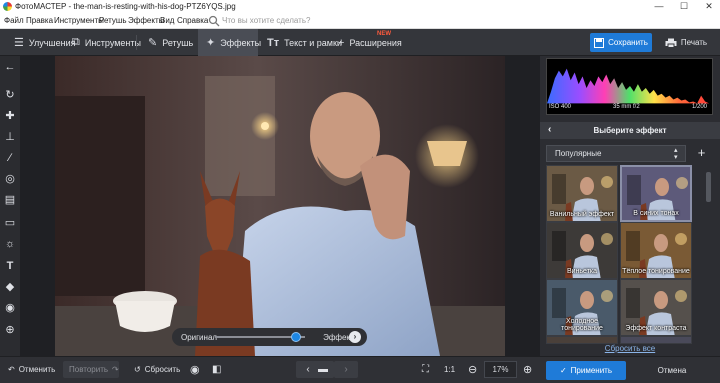 The height and width of the screenshot is (383, 720). I want to click on redo-label: Повторить, so click(89, 369).